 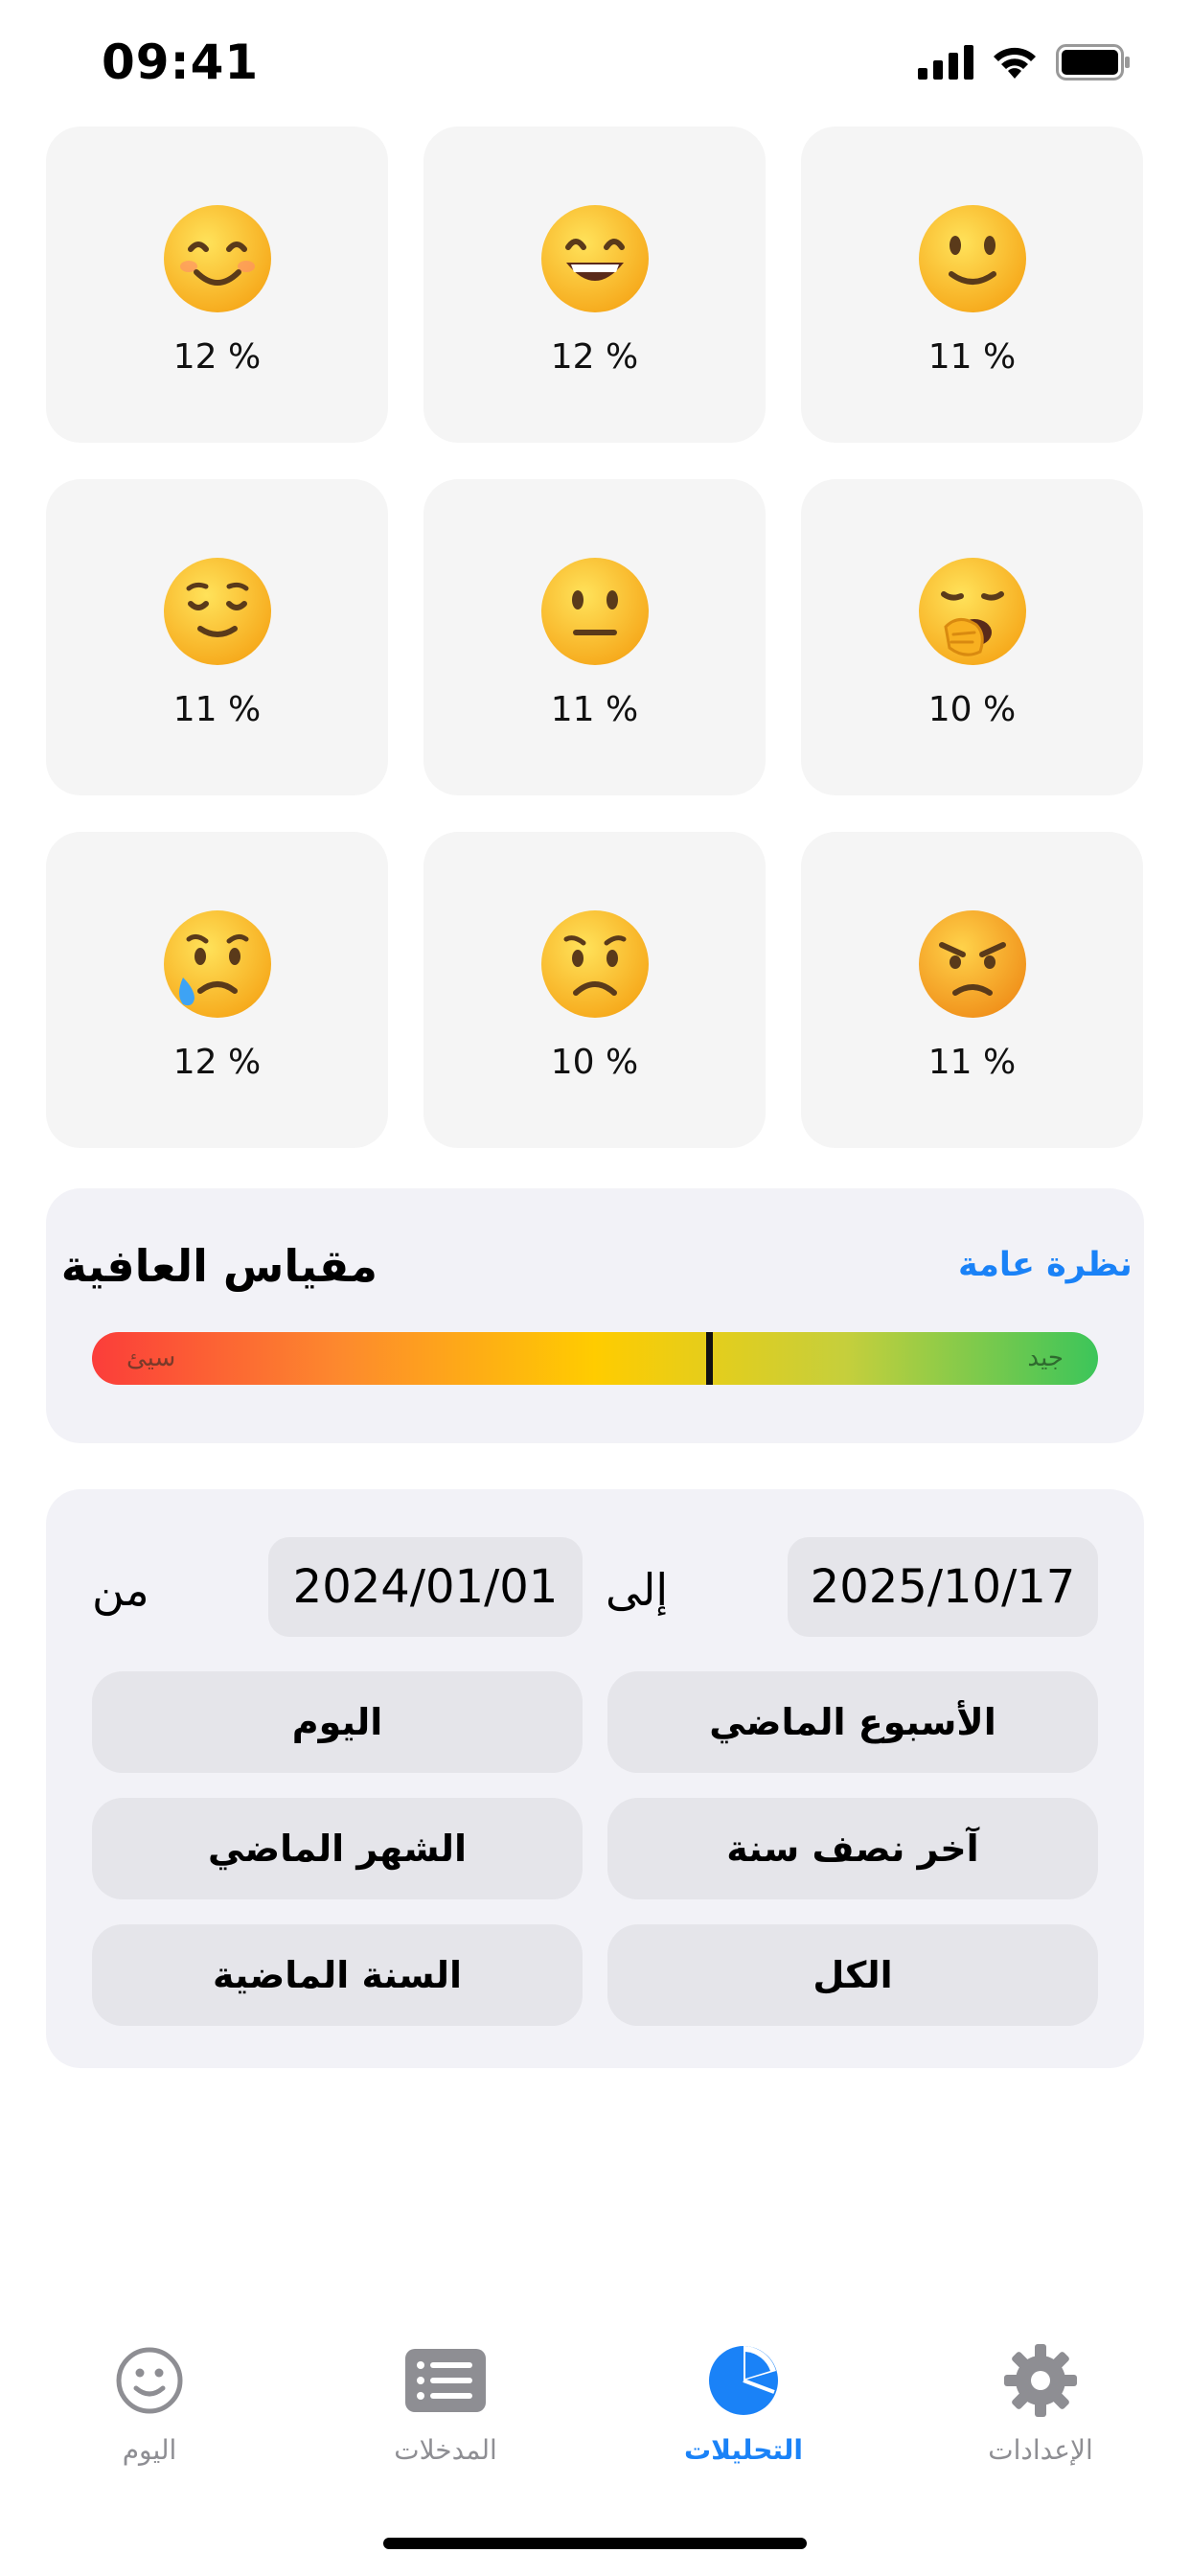 What do you see at coordinates (595, 2410) in the screenshot?
I see `tab-bar: اليوم المدخلات التحليلات الإعدادات` at bounding box center [595, 2410].